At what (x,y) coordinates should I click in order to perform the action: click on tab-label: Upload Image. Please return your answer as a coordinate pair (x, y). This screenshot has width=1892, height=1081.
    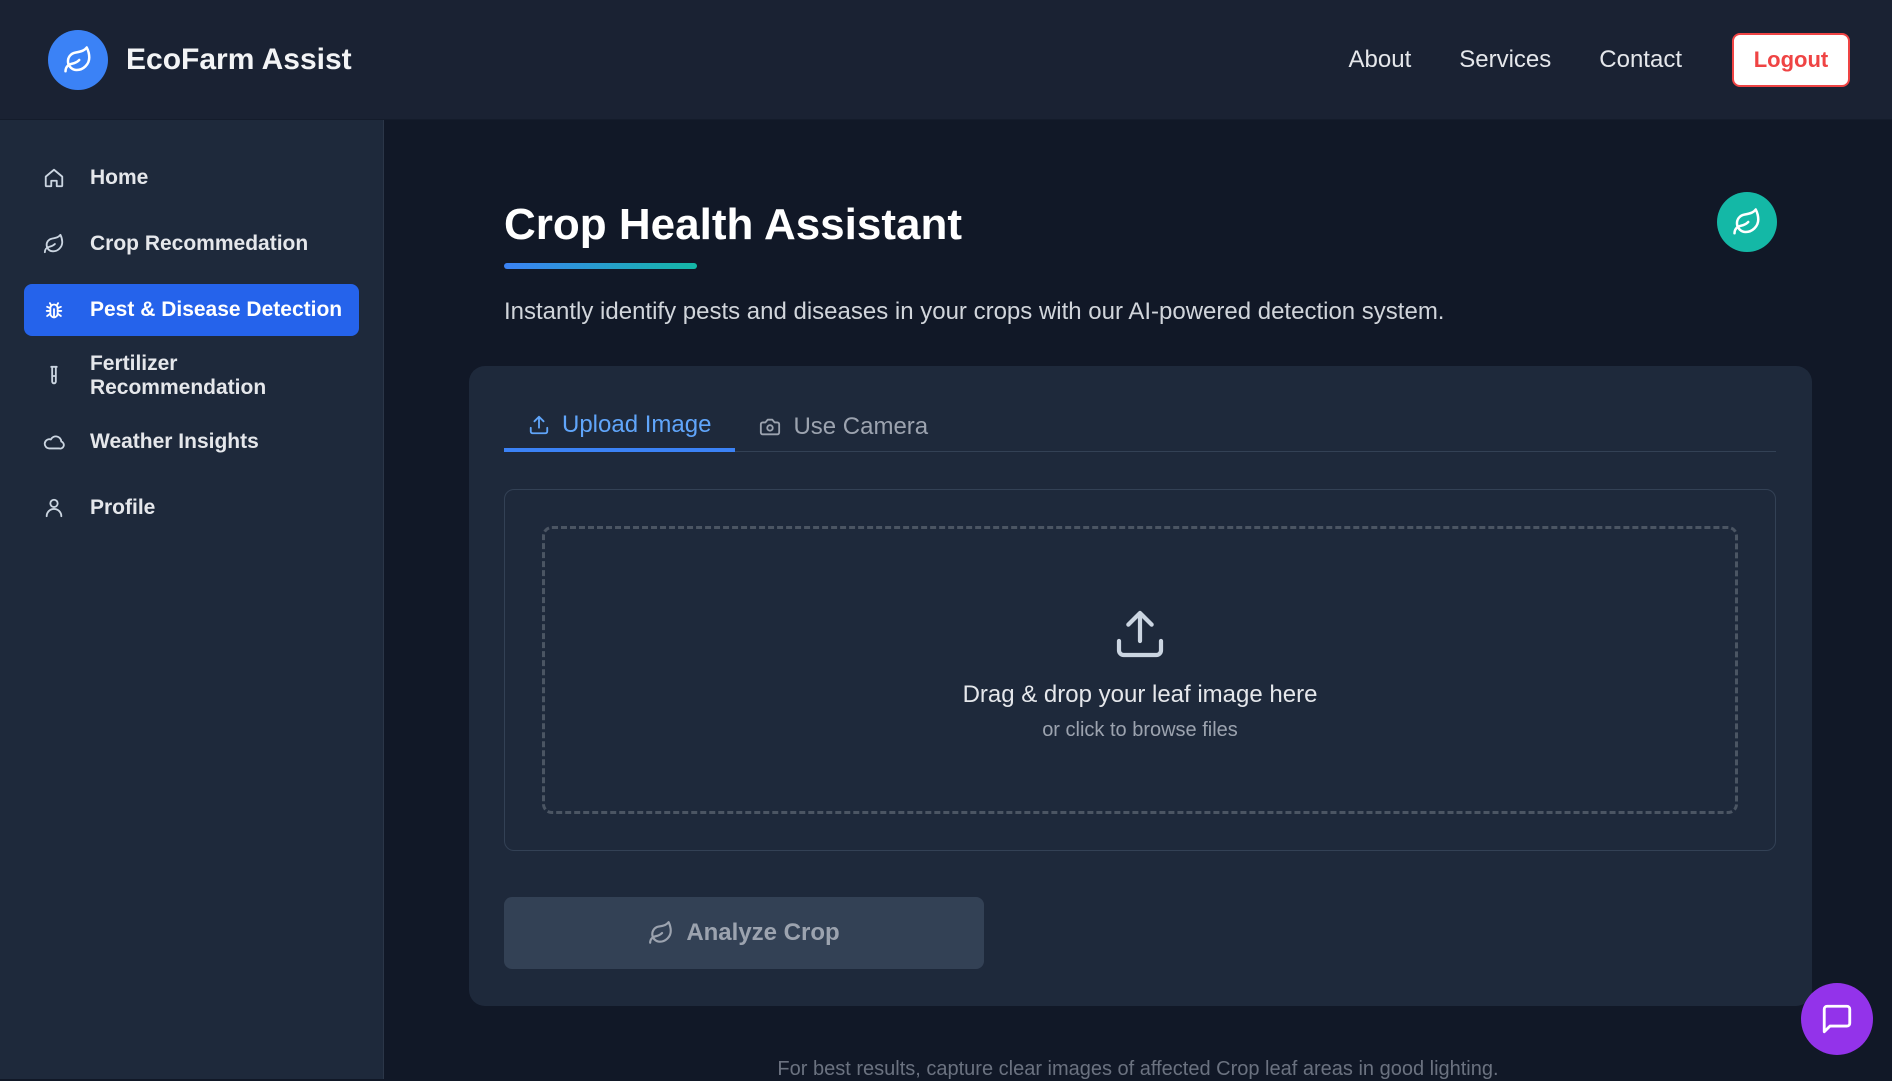
    Looking at the image, I should click on (637, 424).